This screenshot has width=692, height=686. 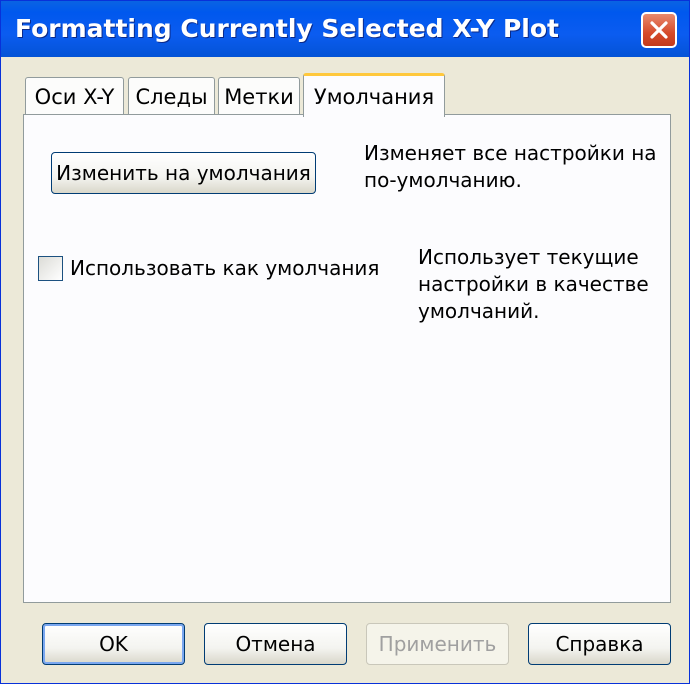 I want to click on change-defaults-description: Изменяет все настройки на по-умолчанию., so click(x=510, y=166).